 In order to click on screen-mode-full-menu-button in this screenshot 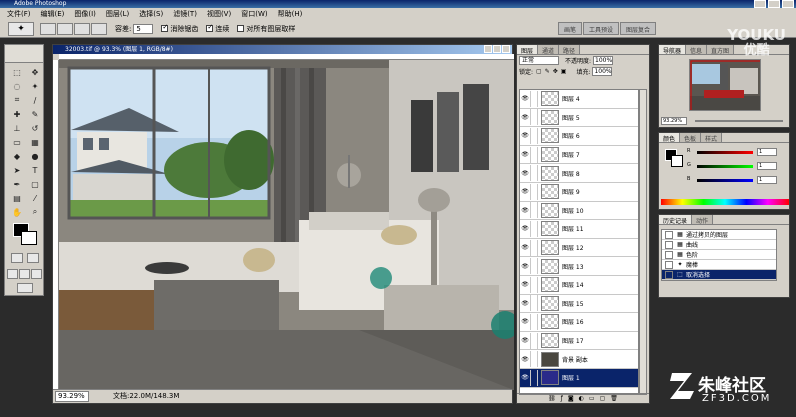, I will do `click(24, 274)`.